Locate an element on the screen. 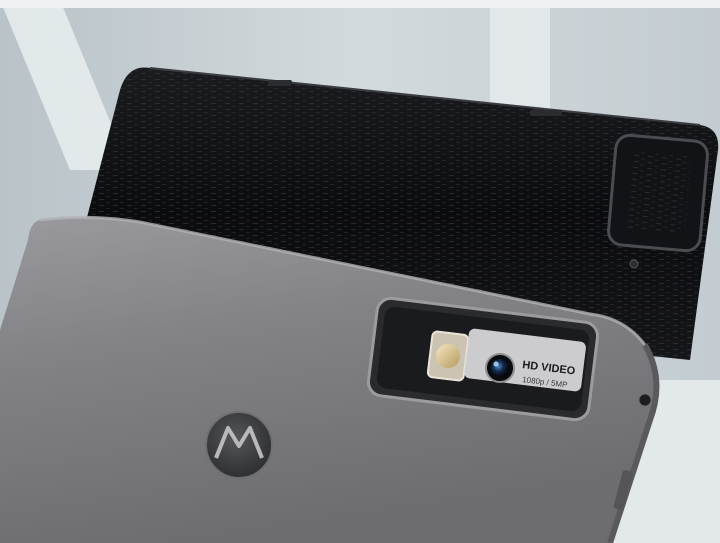 Image resolution: width=720 pixels, height=543 pixels. black-tablet-mic is located at coordinates (634, 264).